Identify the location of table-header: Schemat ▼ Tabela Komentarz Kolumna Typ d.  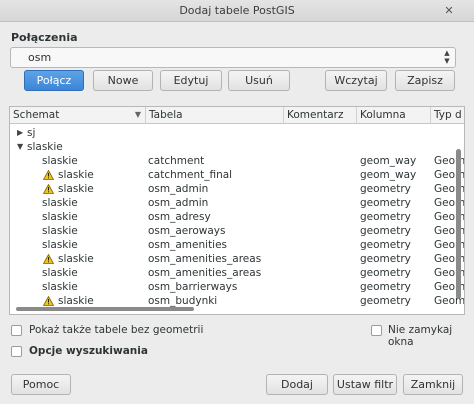
(237, 115).